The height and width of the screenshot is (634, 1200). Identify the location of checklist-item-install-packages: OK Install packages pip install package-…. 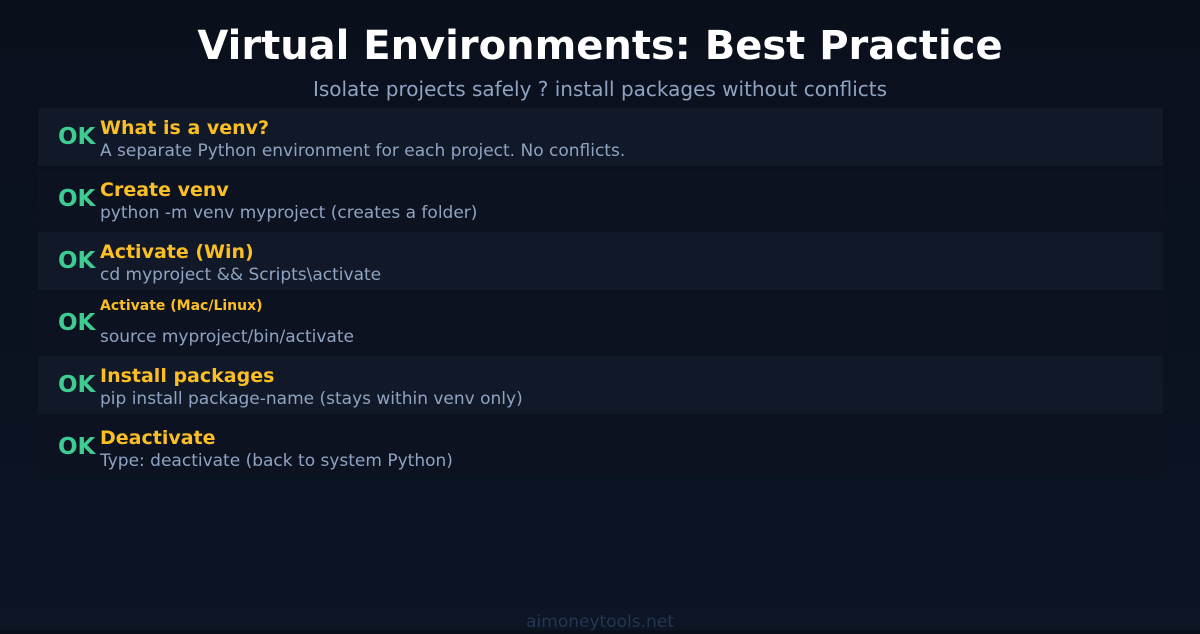
(600, 385).